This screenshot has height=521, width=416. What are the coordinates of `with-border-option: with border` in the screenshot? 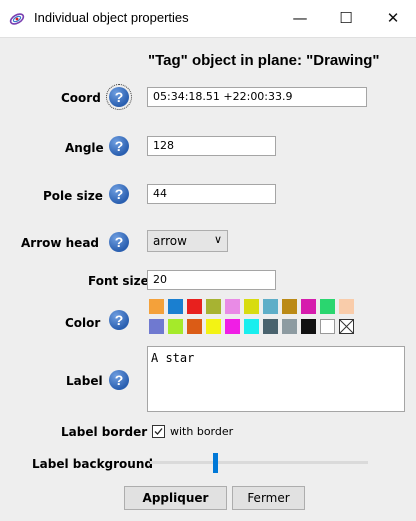 It's located at (202, 431).